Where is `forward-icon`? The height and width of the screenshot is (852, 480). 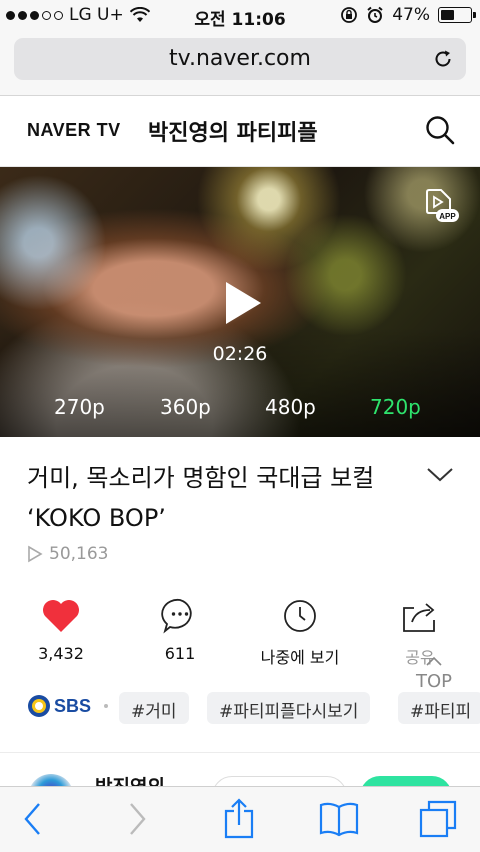
forward-icon is located at coordinates (137, 819).